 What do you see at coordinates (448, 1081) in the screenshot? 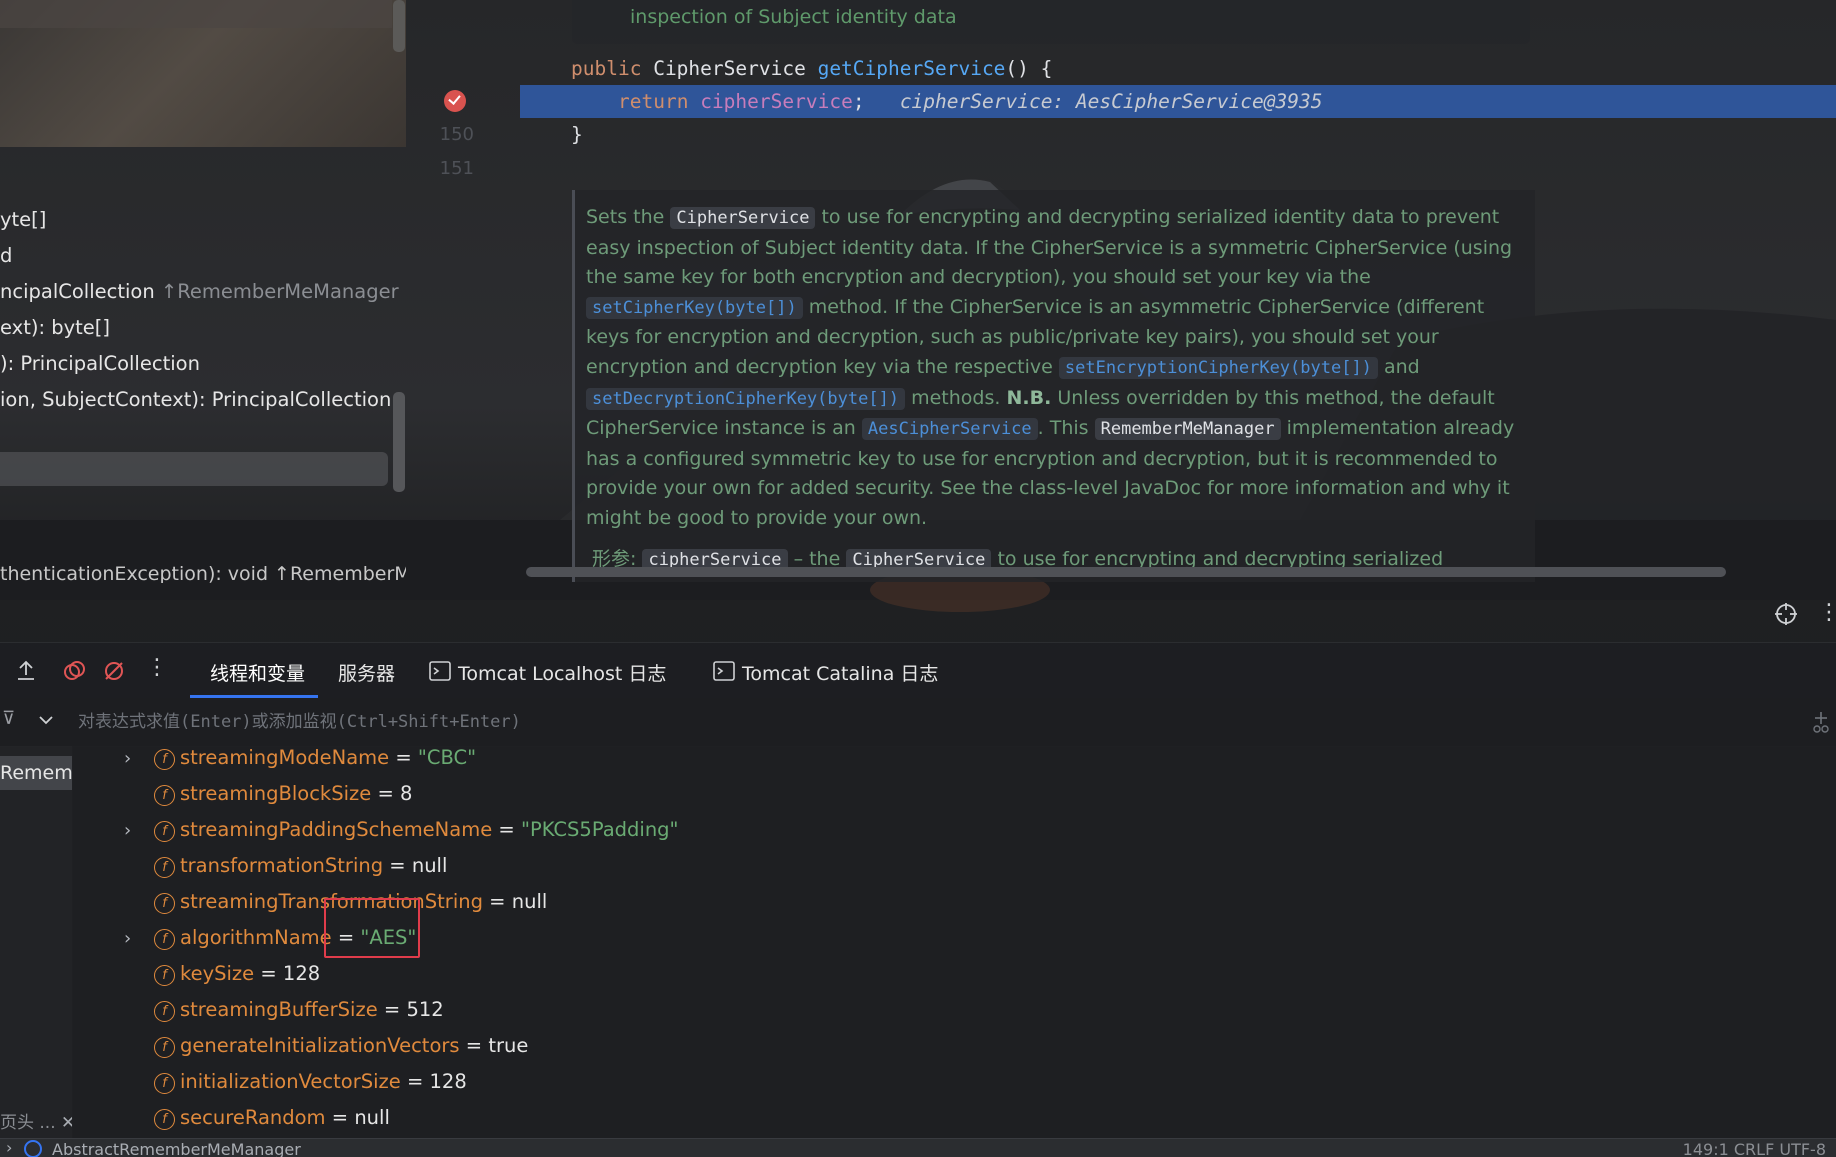
I see `variable-value: 128` at bounding box center [448, 1081].